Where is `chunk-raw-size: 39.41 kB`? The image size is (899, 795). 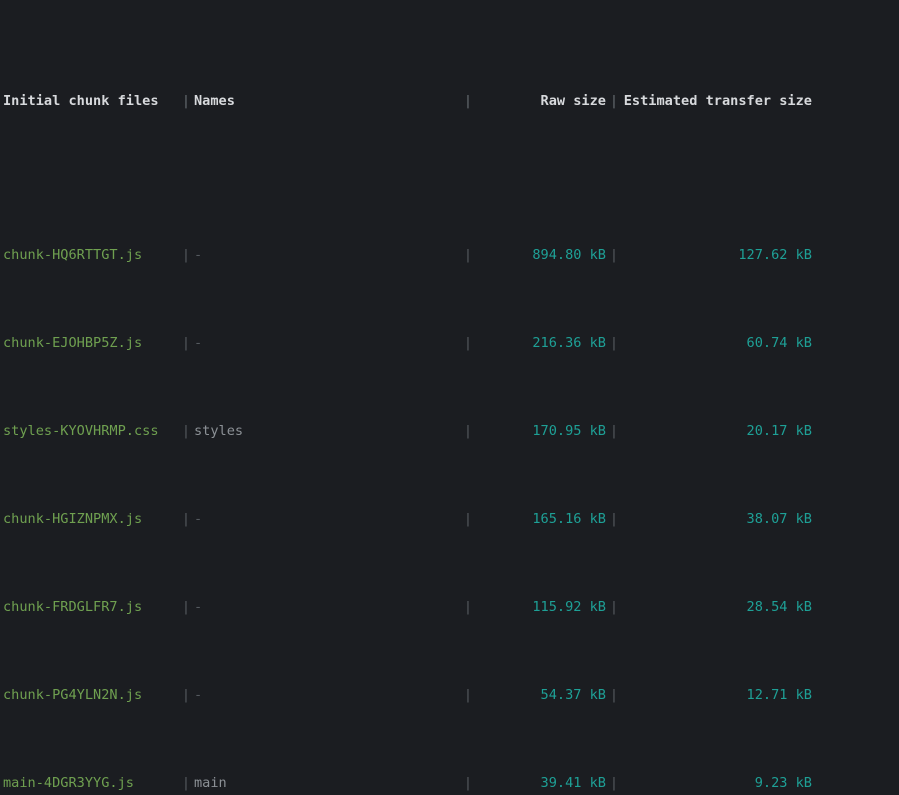 chunk-raw-size: 39.41 kB is located at coordinates (573, 783).